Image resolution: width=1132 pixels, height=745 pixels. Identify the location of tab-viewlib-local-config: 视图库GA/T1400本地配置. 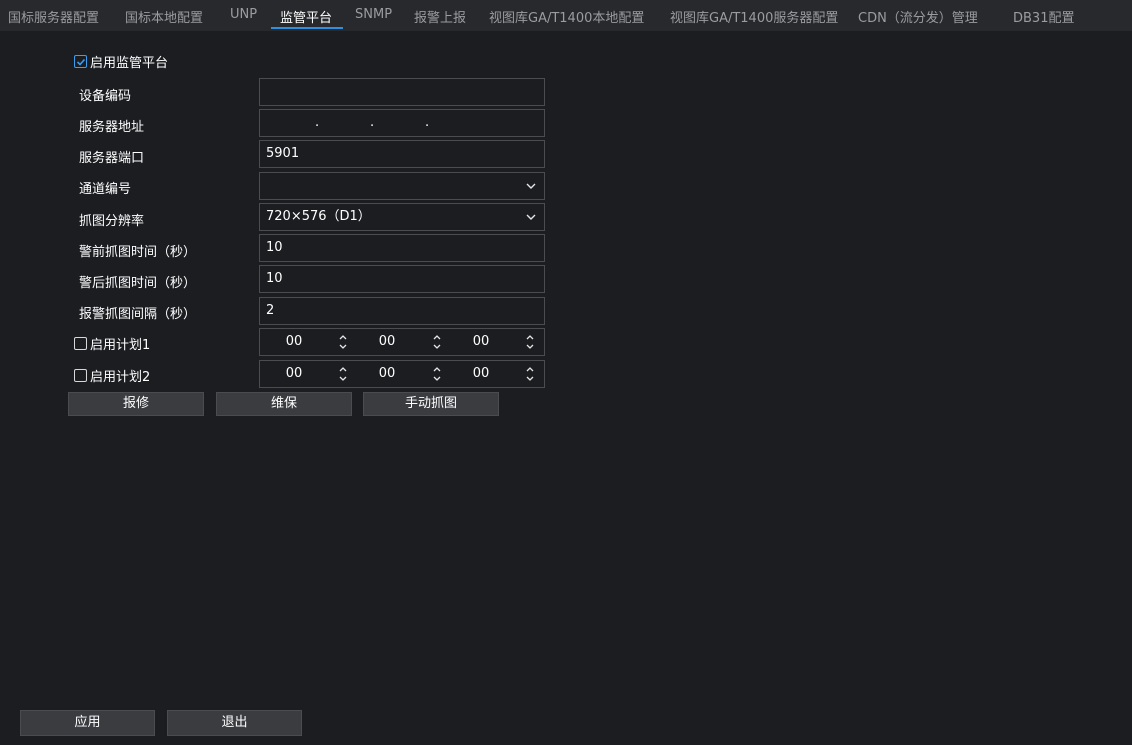
(566, 16).